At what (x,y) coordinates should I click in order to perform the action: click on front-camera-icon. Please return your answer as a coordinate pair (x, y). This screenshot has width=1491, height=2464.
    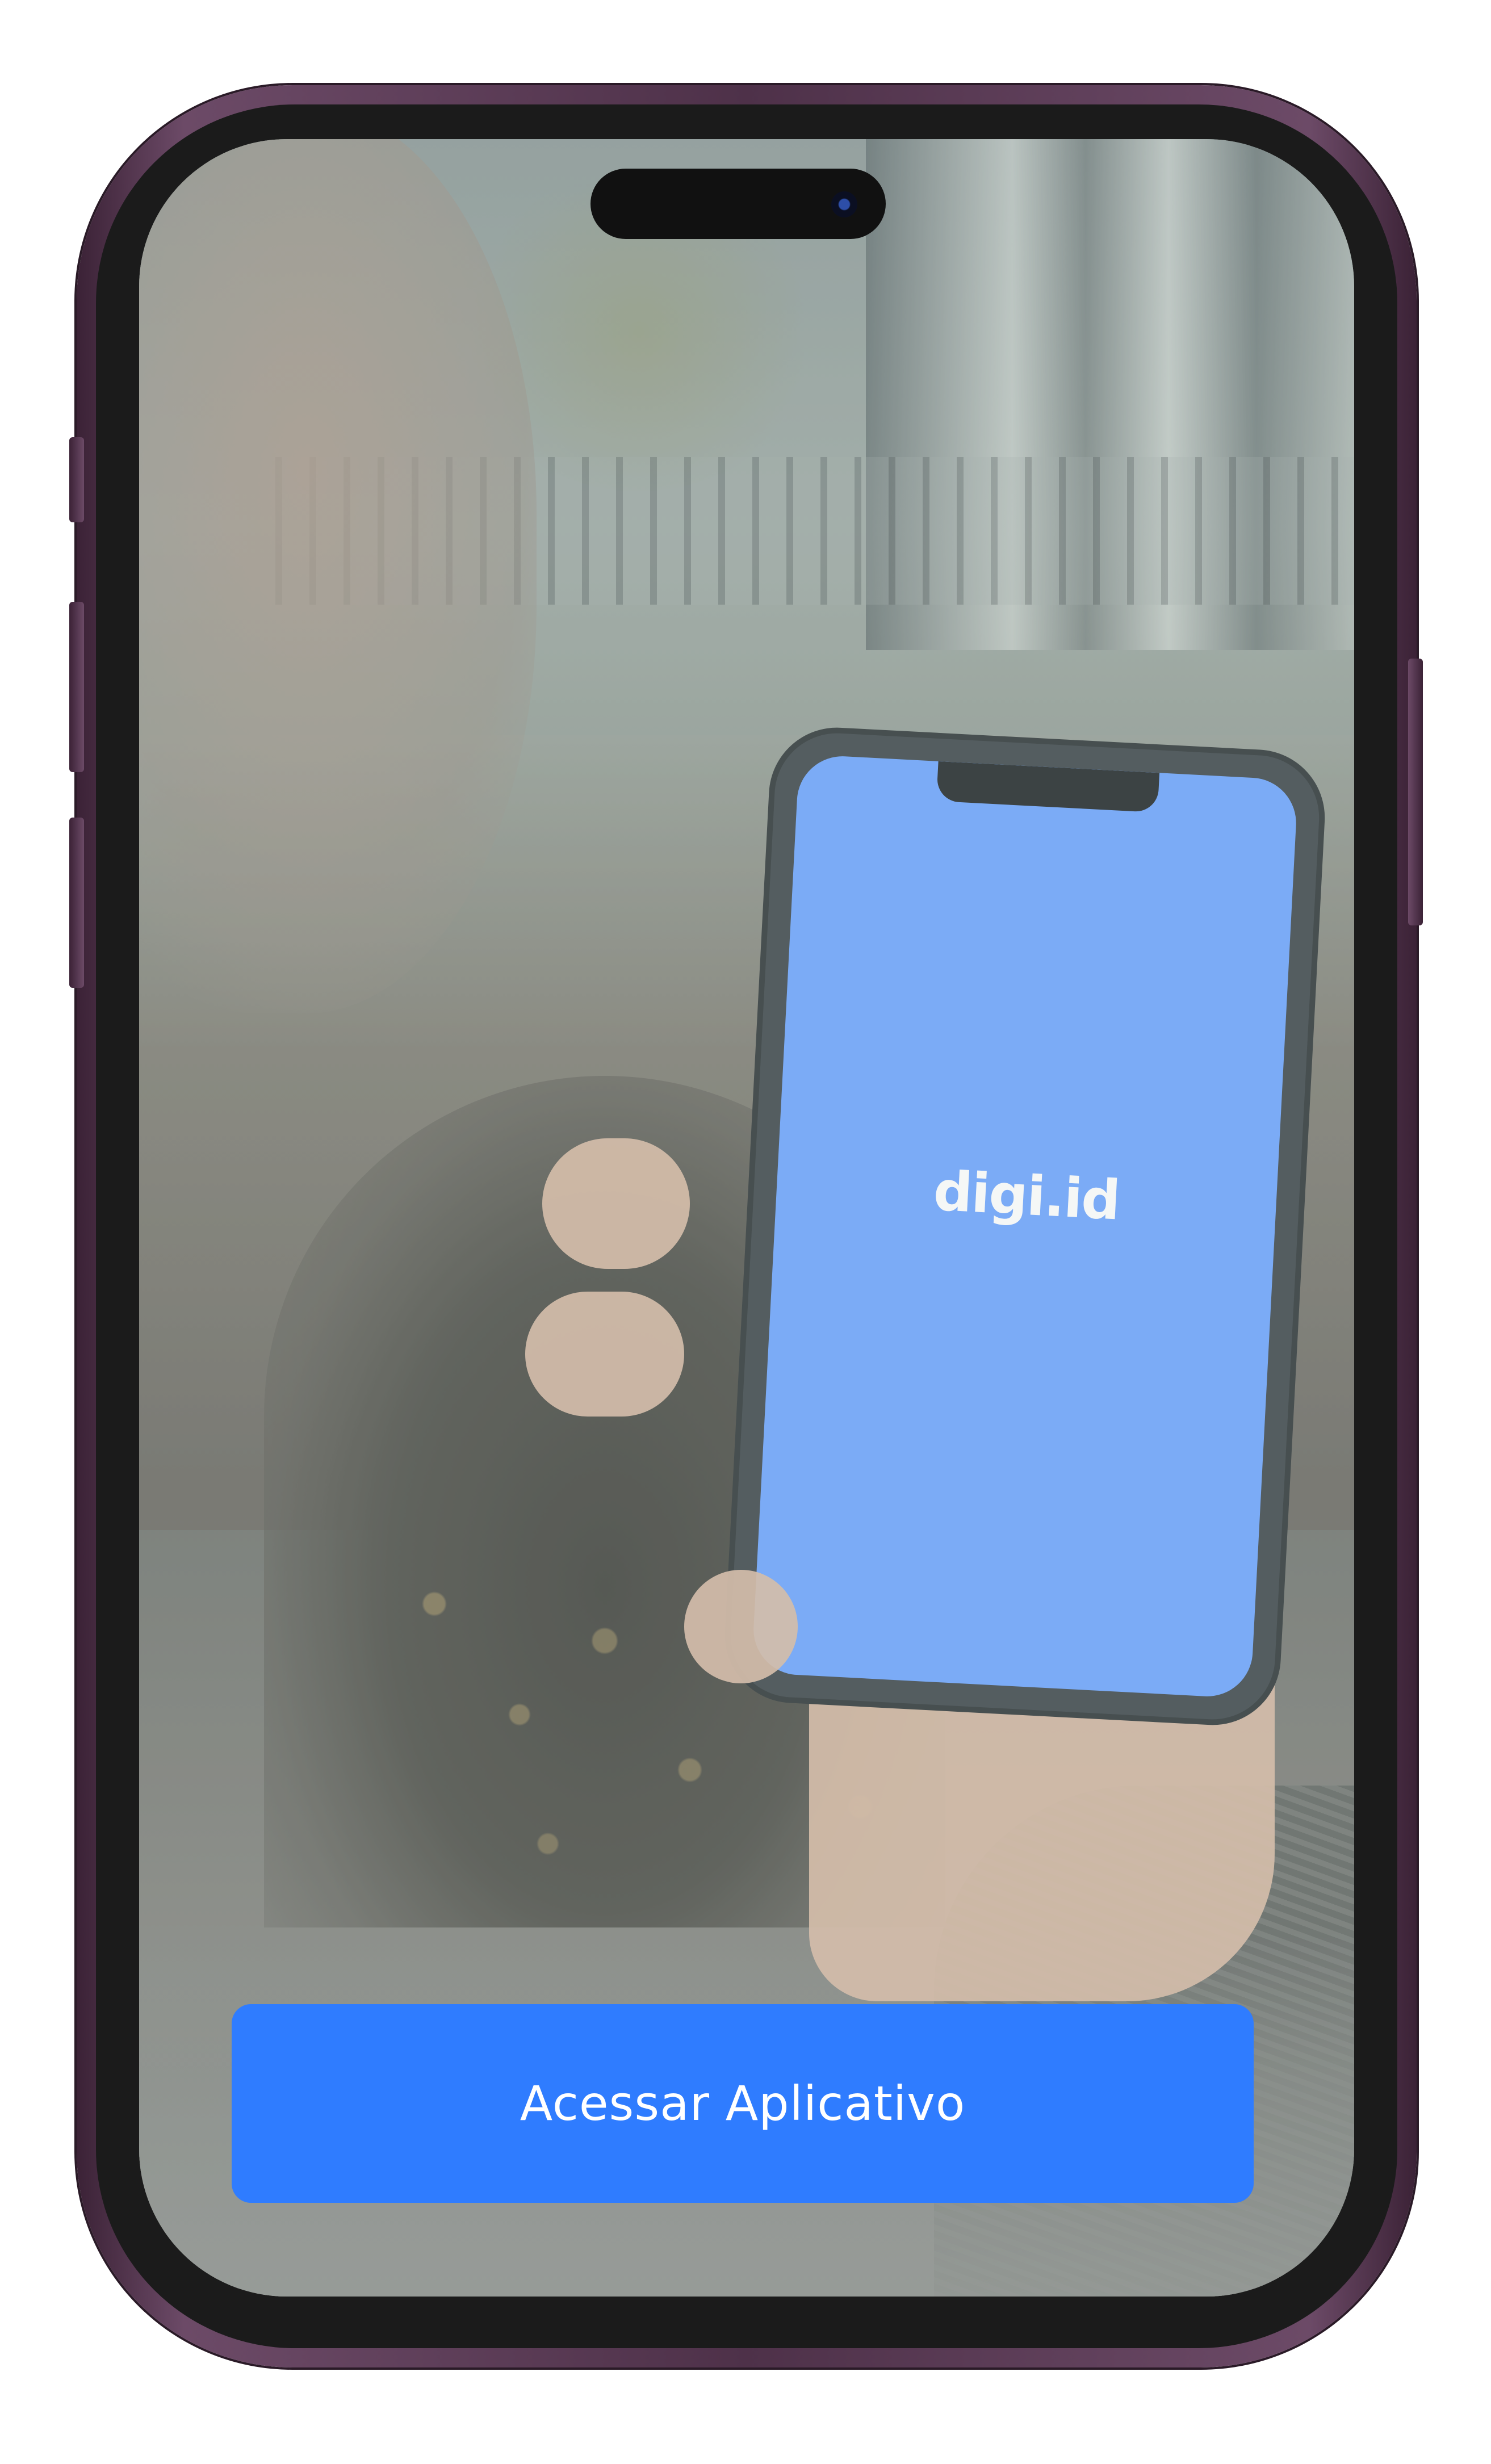
    Looking at the image, I should click on (844, 204).